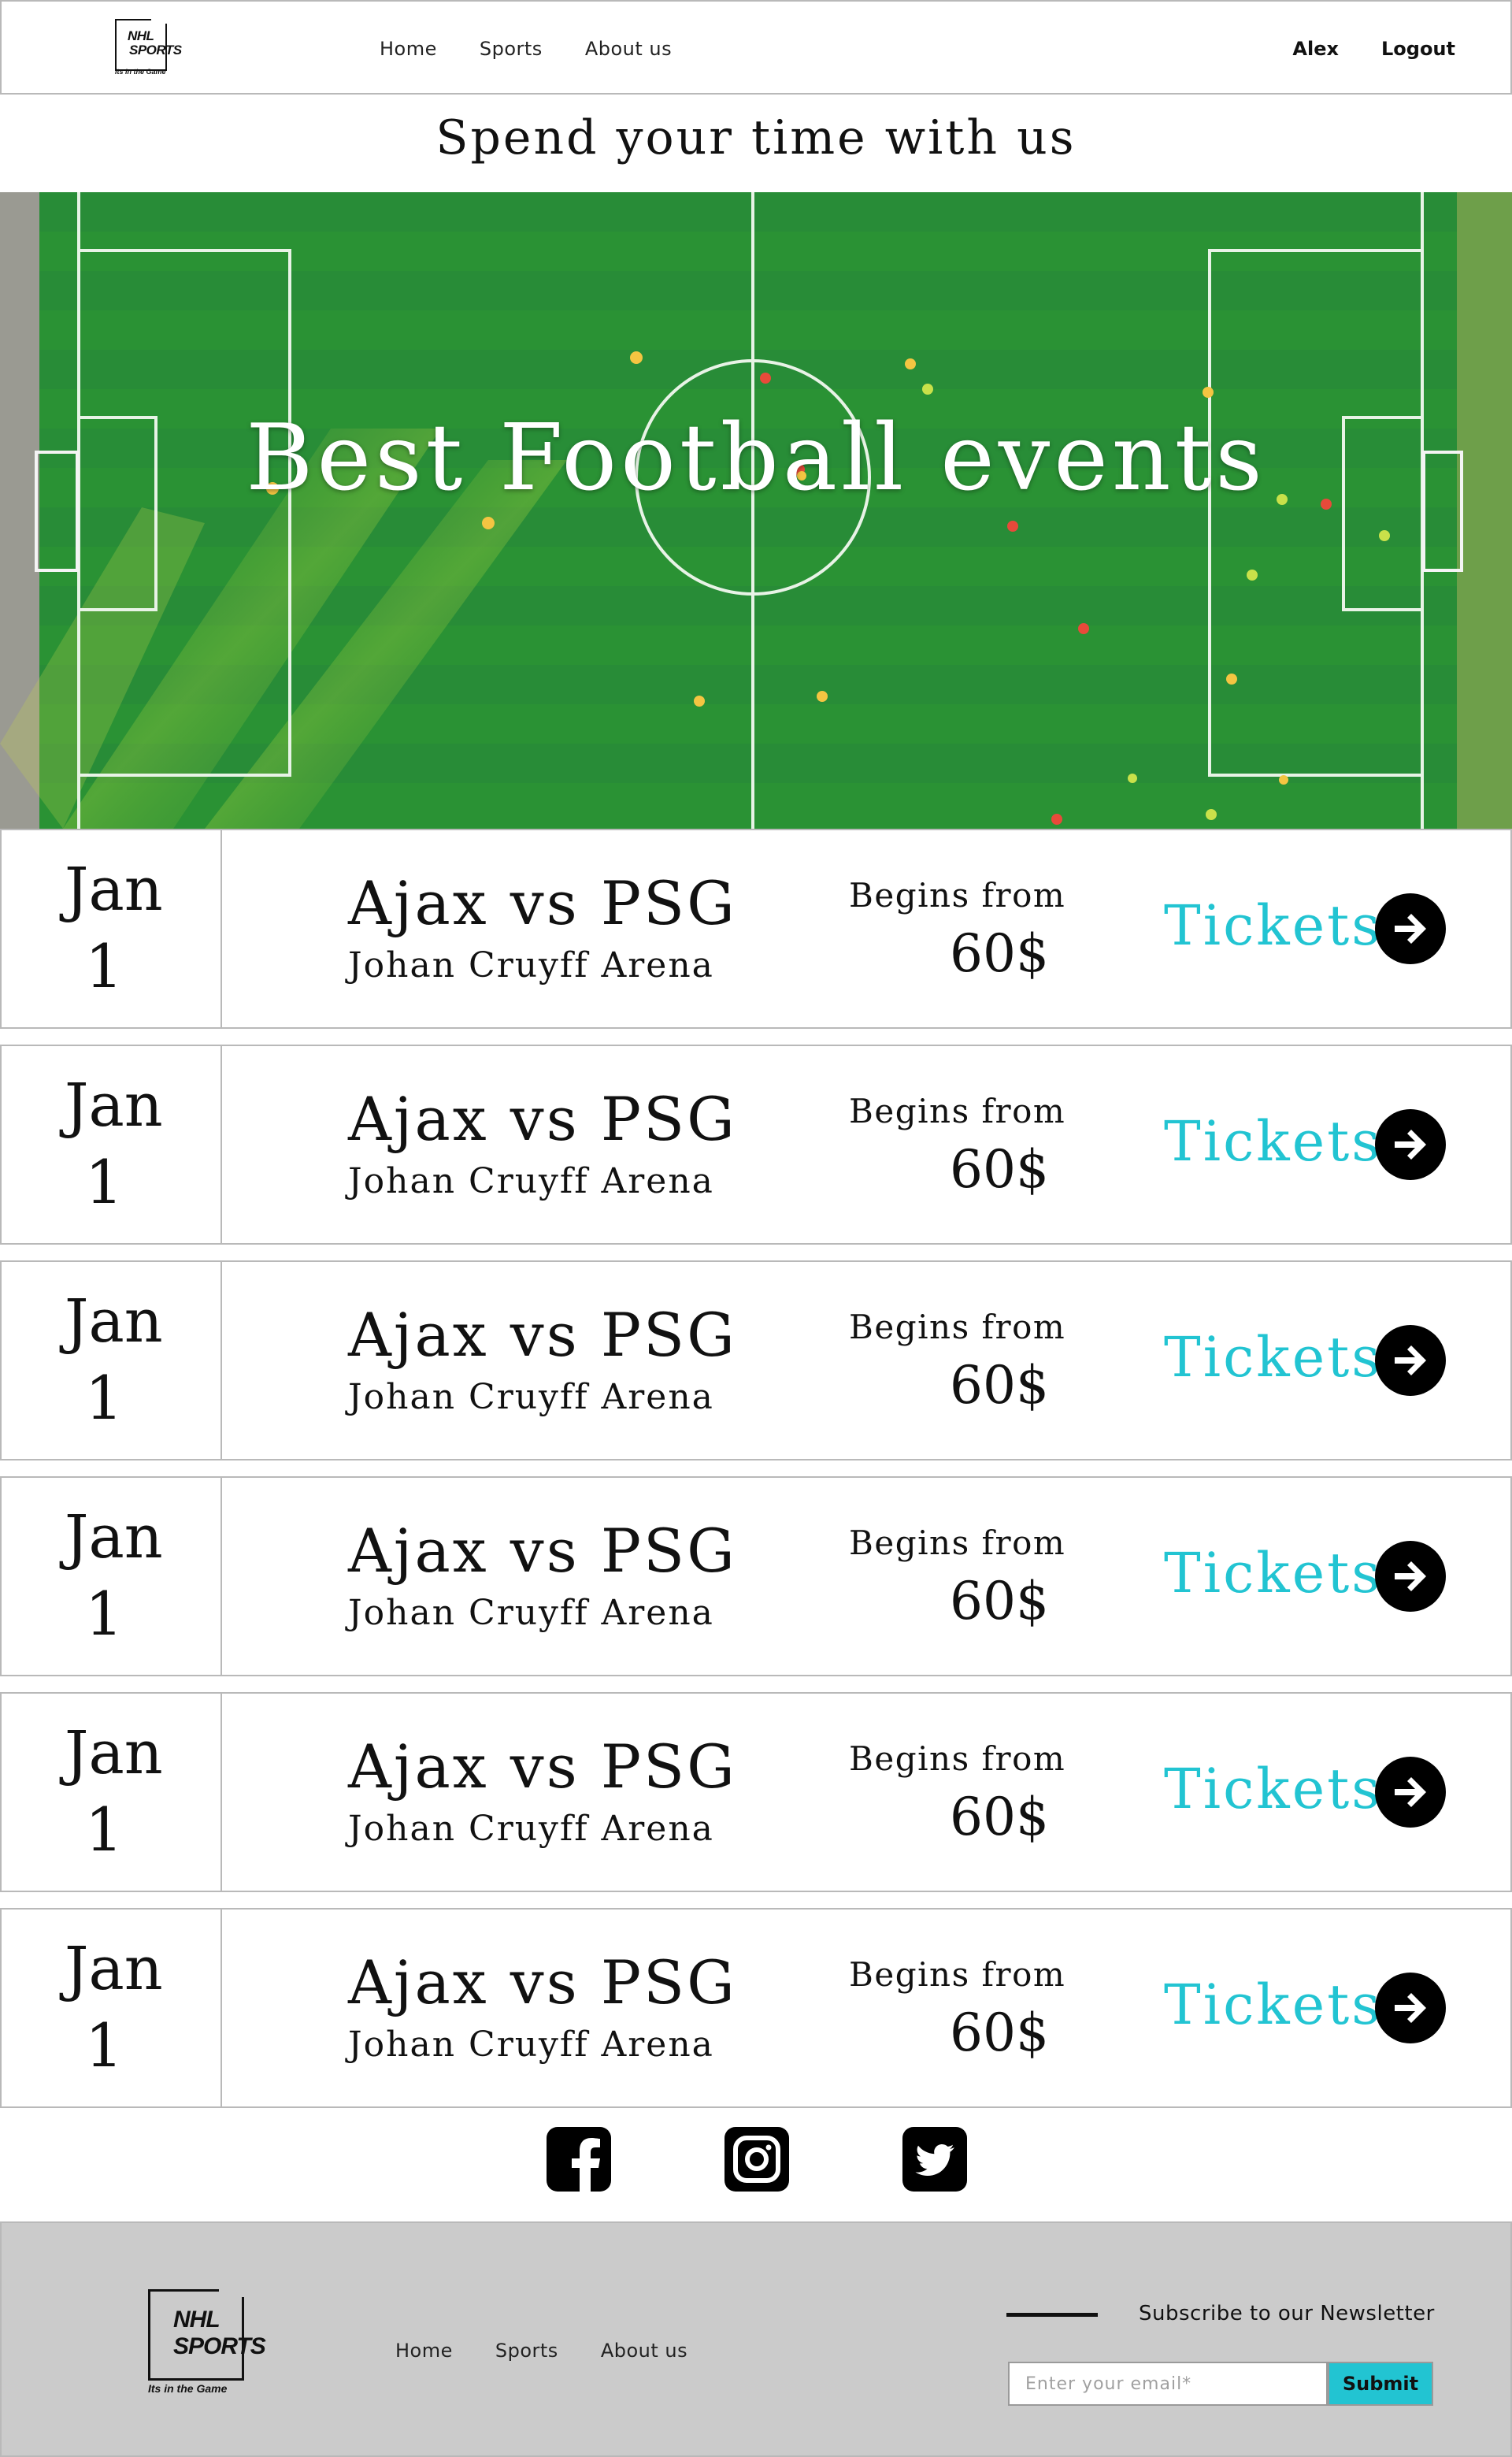  I want to click on newsletter-email-input, so click(1168, 2384).